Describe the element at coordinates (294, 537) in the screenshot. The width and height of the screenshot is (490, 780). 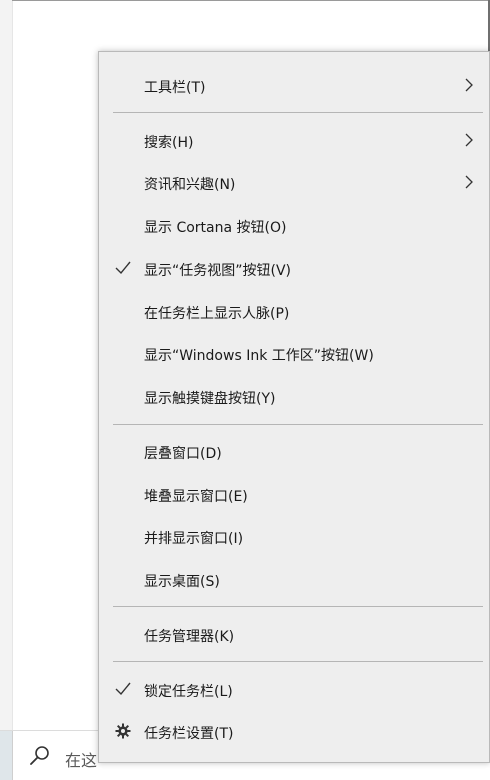
I see `menu-item-side-by-side-windows: 并排显示窗口(I)` at that location.